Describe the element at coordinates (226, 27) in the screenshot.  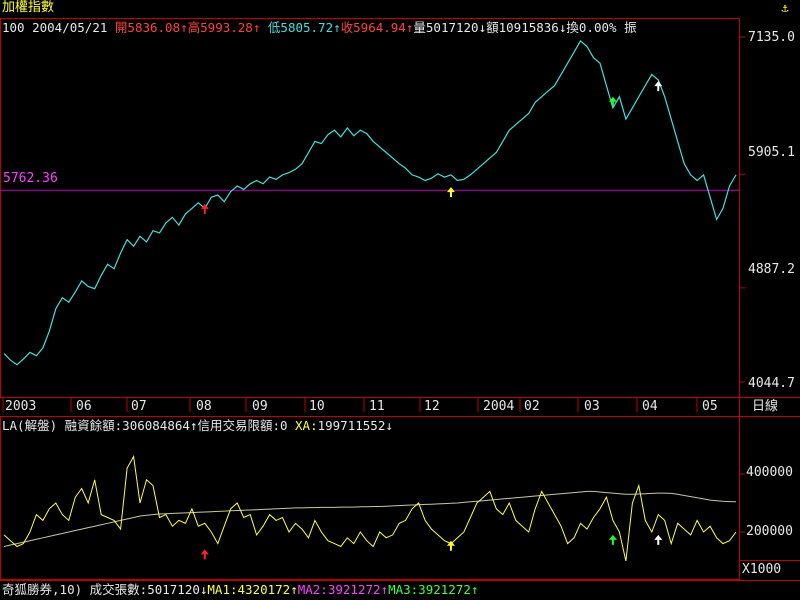
I see `high-value: 5993.28` at that location.